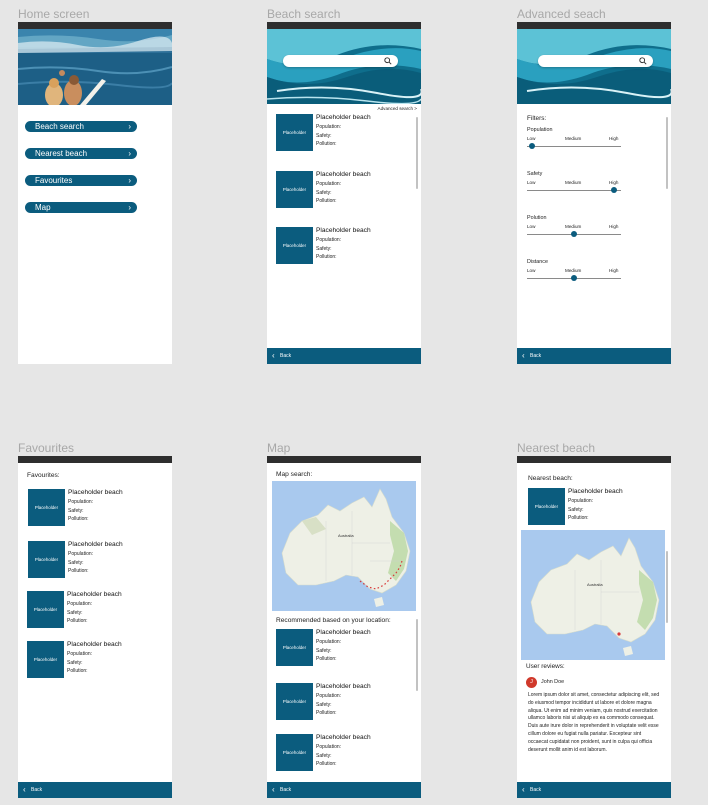 The height and width of the screenshot is (805, 708). Describe the element at coordinates (81, 153) in the screenshot. I see `nearest-beach-button: Nearest beach ›` at that location.